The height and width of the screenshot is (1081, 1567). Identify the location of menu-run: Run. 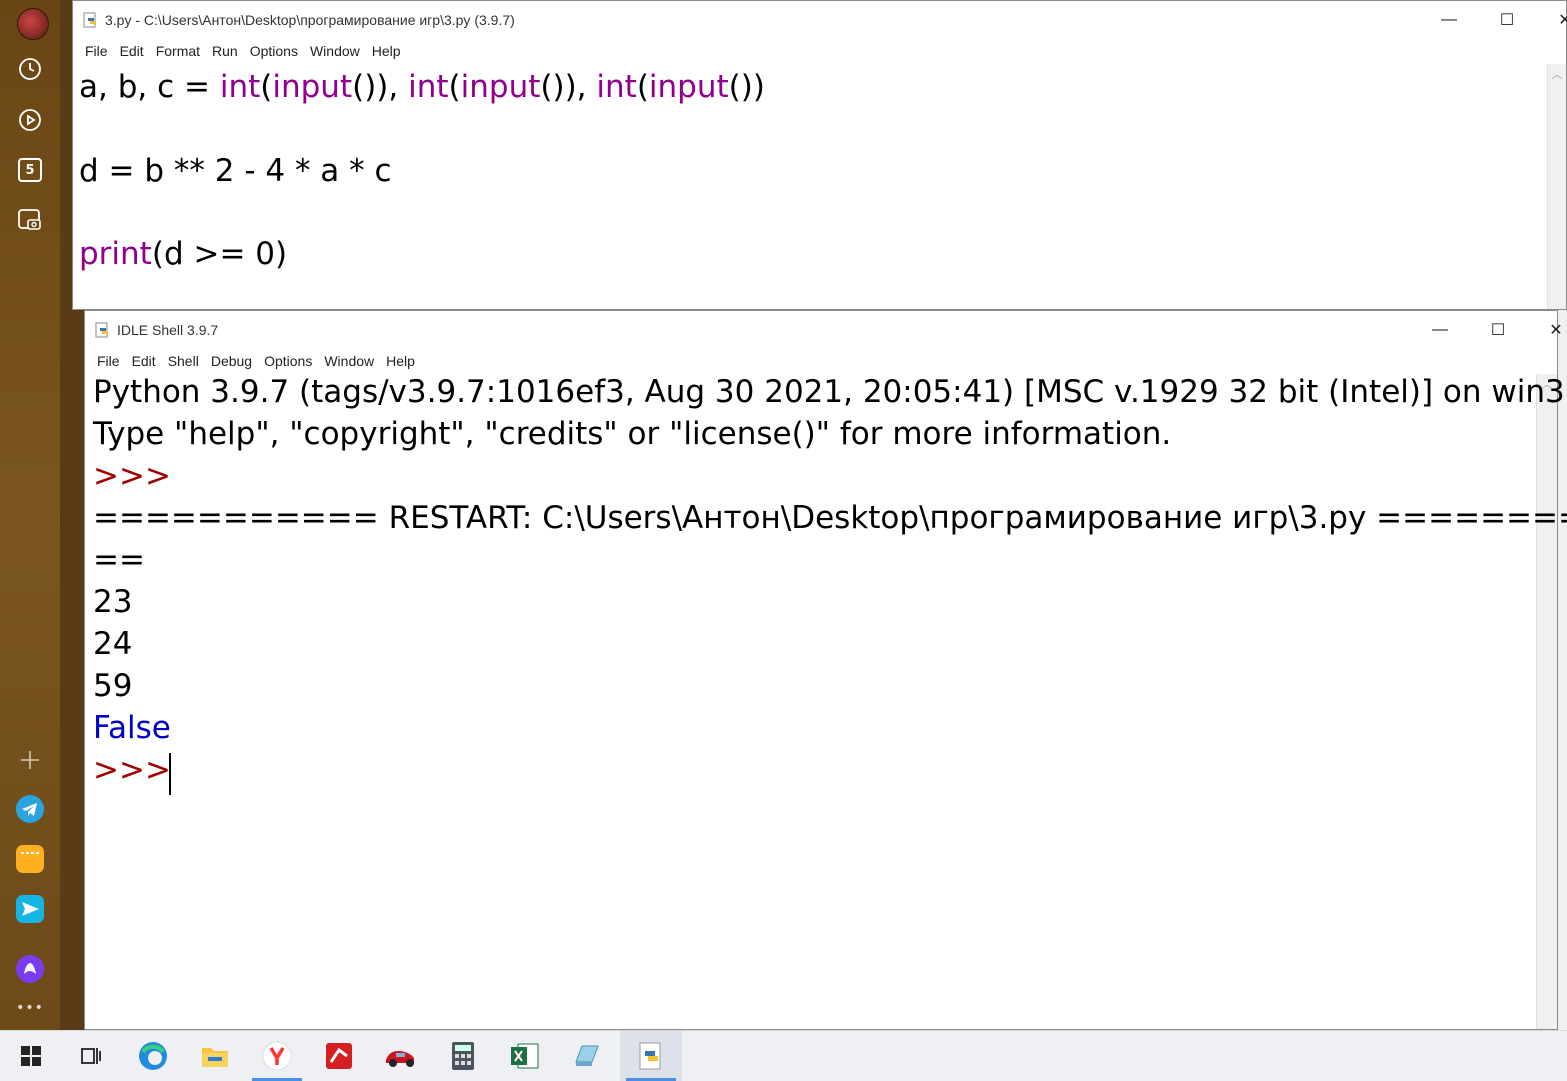
(225, 51).